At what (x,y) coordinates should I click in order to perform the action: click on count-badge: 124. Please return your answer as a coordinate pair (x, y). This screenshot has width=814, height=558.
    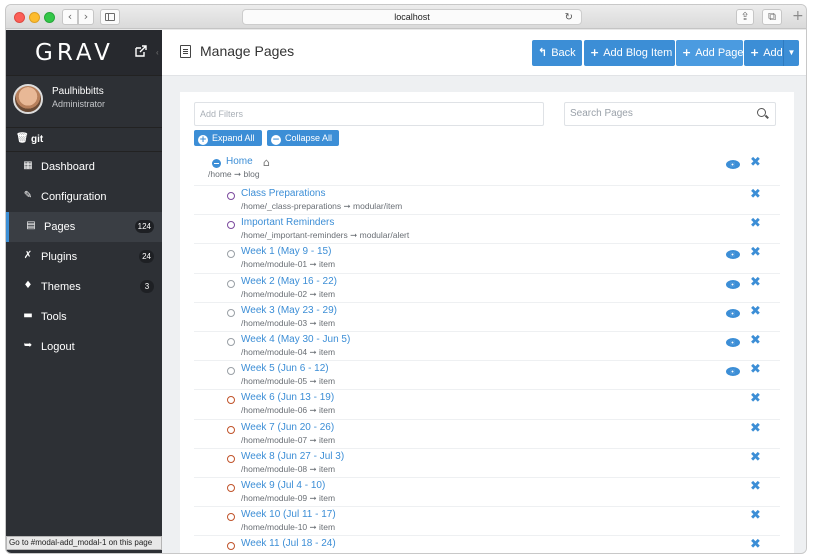
    Looking at the image, I should click on (144, 226).